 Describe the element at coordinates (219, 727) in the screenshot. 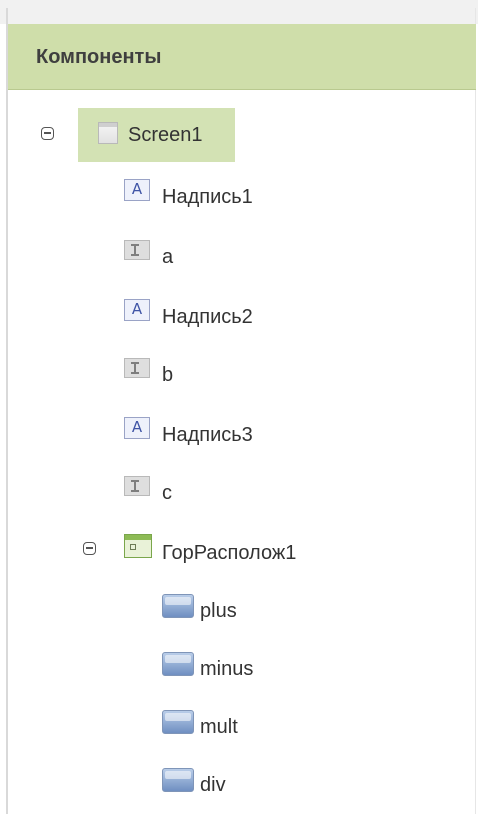

I see `tree-item-label: mult` at that location.